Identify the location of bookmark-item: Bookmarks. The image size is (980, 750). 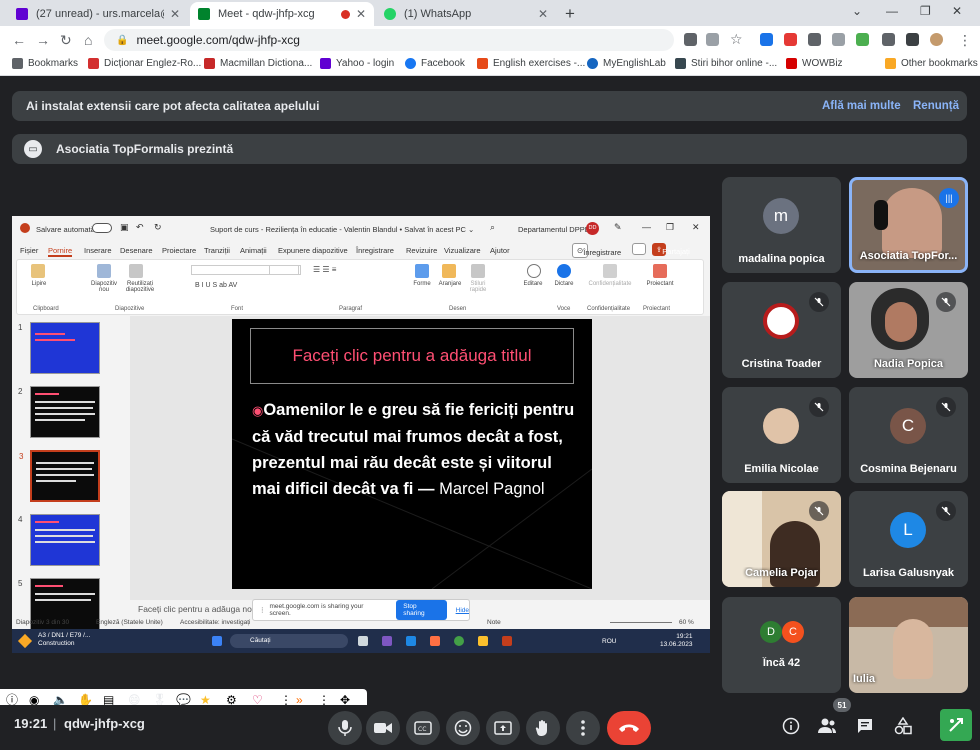
(45, 63).